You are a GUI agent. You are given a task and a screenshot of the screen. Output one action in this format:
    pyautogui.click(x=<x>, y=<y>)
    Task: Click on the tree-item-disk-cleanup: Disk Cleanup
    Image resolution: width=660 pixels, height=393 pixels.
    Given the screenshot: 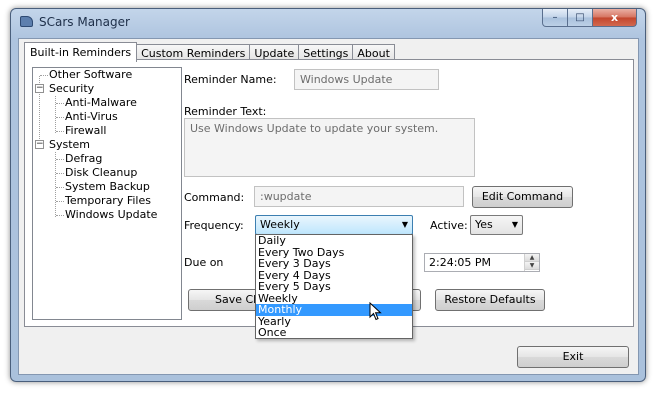 What is the action you would take?
    pyautogui.click(x=101, y=173)
    